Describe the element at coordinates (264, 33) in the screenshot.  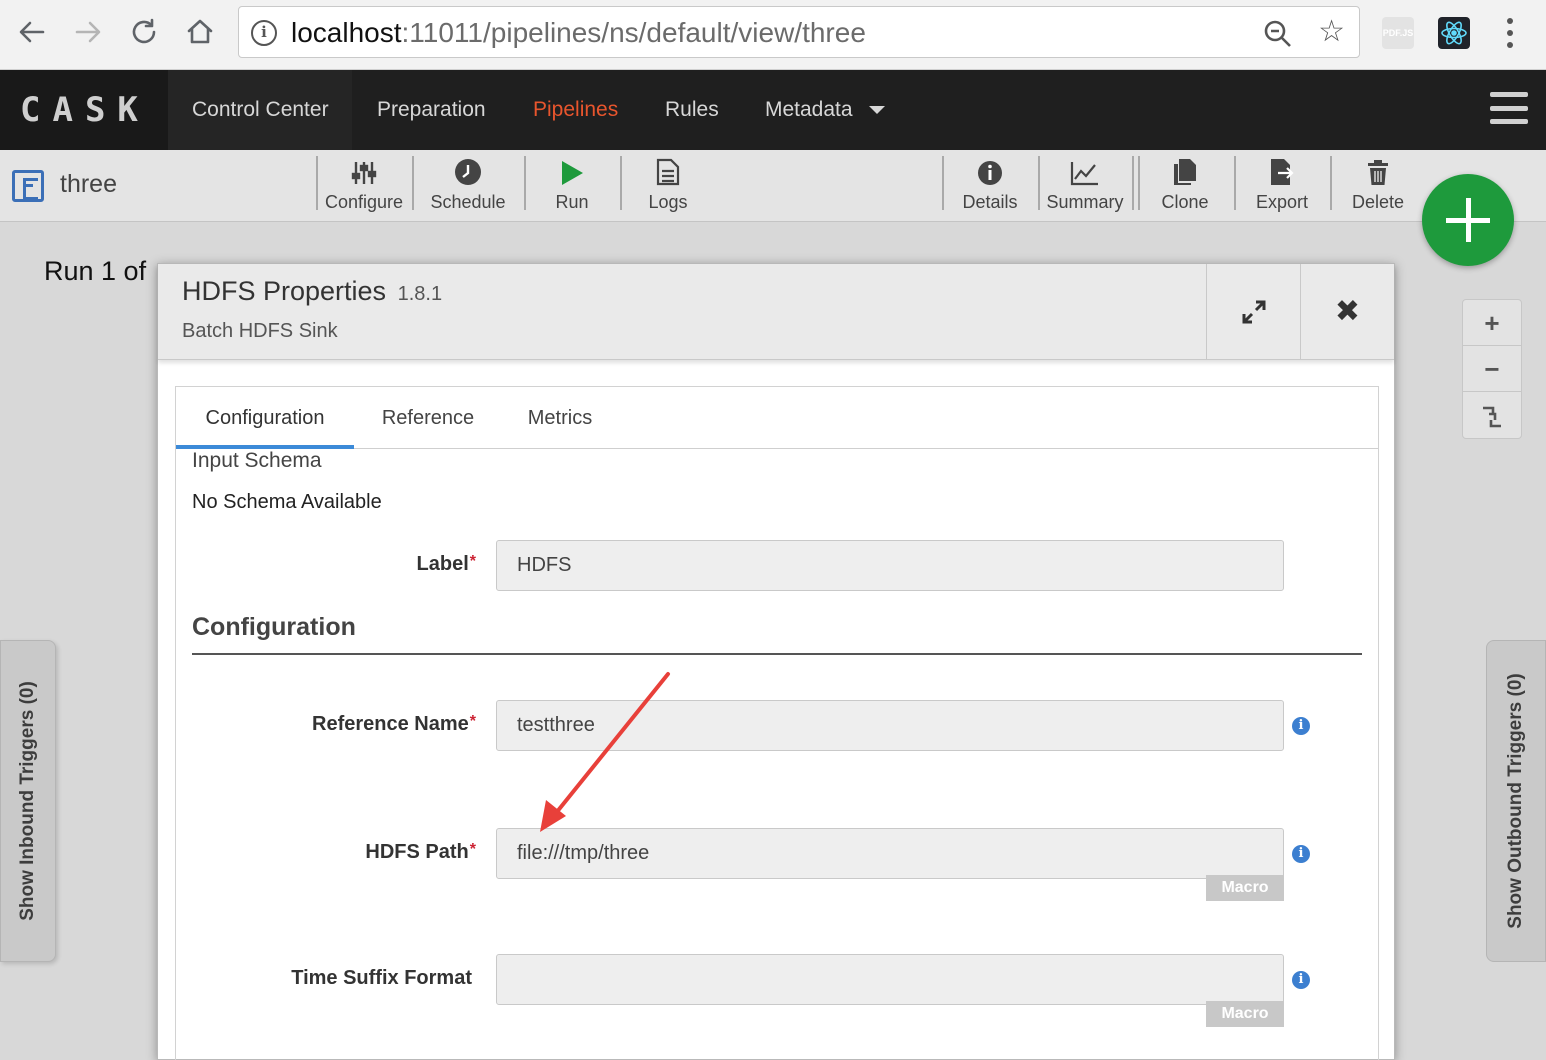
I see `site-info-icon: i` at that location.